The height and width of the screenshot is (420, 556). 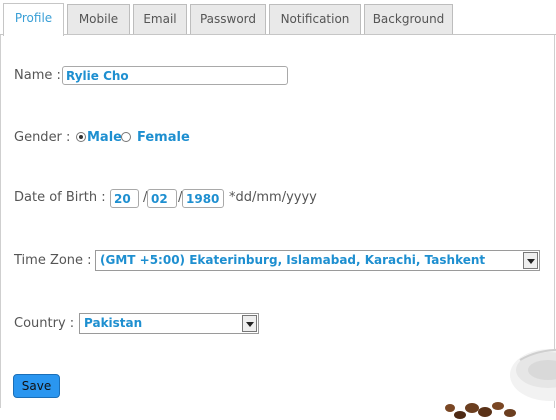 What do you see at coordinates (163, 137) in the screenshot?
I see `gender-female-label: Female` at bounding box center [163, 137].